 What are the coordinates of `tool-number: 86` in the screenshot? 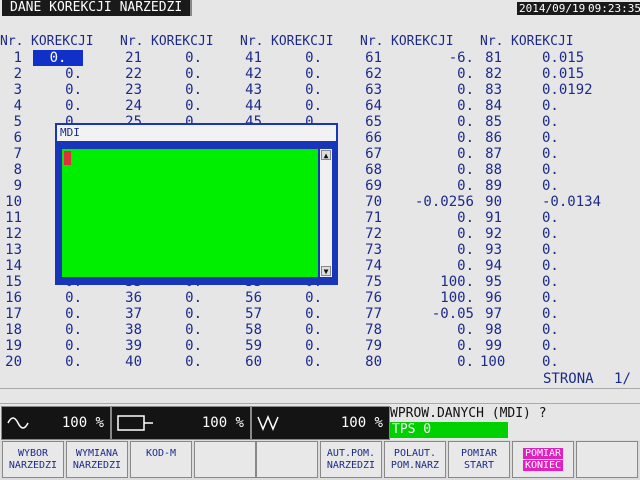 It's located at (493, 138).